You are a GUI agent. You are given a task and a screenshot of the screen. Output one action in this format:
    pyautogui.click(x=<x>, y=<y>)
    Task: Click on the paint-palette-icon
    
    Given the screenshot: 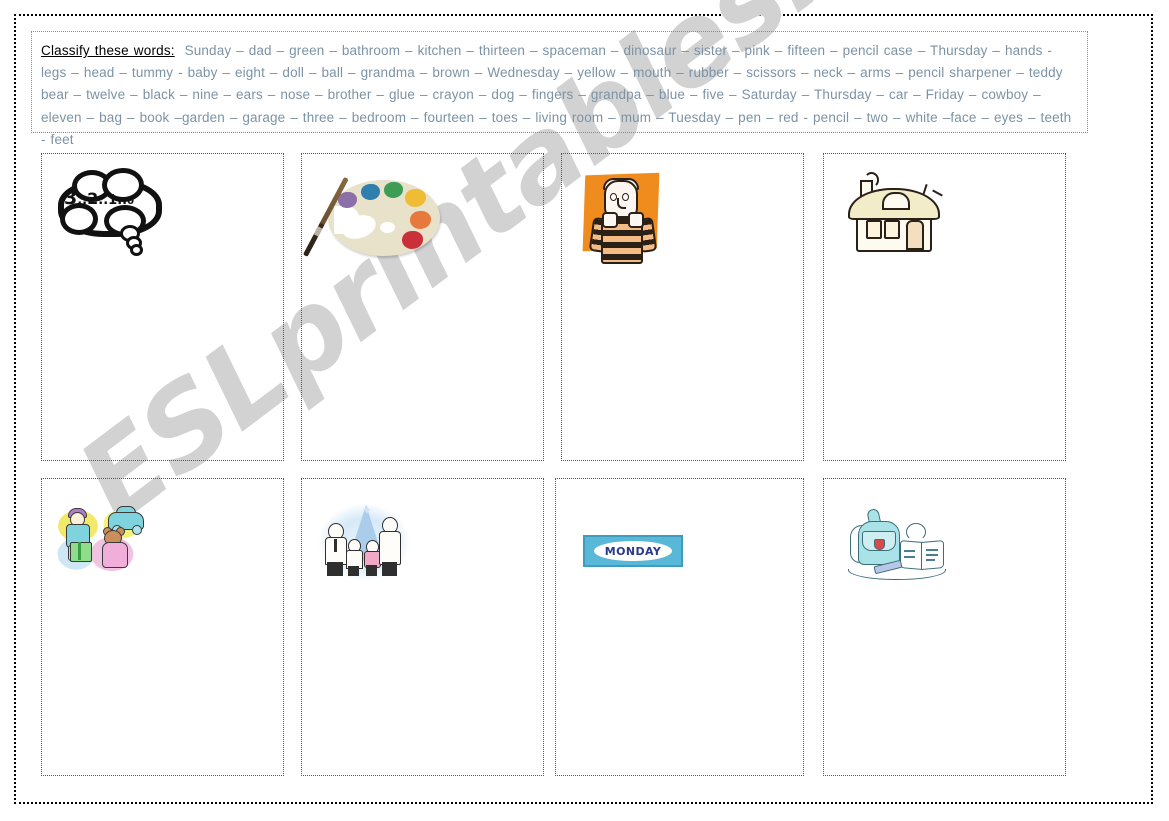 What is the action you would take?
    pyautogui.click(x=373, y=219)
    